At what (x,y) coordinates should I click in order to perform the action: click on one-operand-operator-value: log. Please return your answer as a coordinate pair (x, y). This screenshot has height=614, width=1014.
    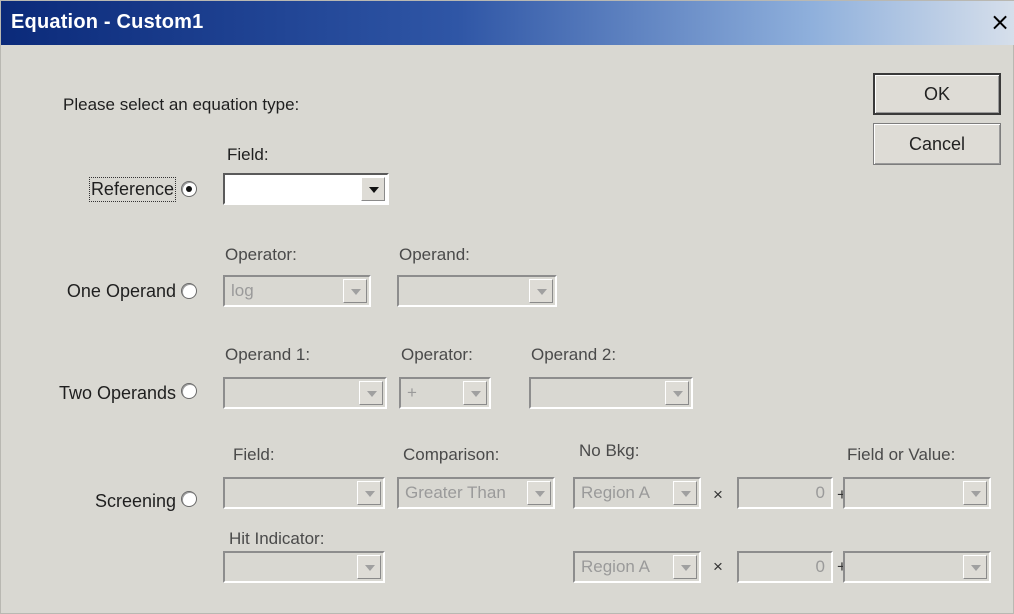
    Looking at the image, I should click on (242, 290).